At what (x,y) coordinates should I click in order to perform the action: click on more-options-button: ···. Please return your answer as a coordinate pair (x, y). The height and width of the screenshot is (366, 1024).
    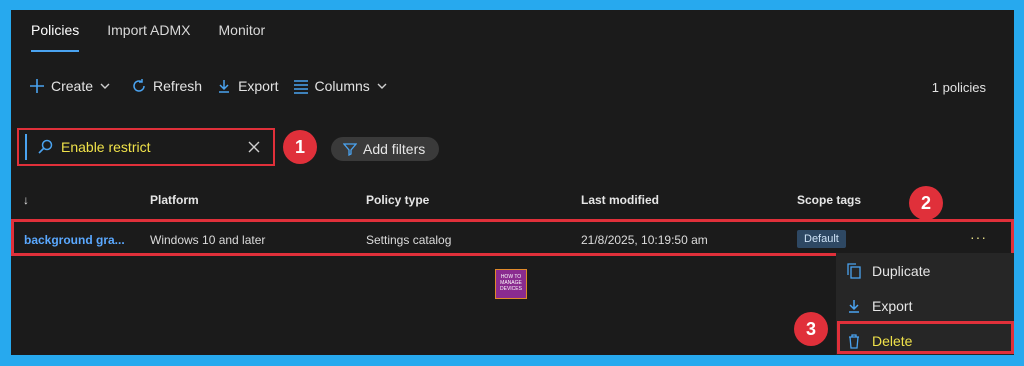
    Looking at the image, I should click on (978, 237).